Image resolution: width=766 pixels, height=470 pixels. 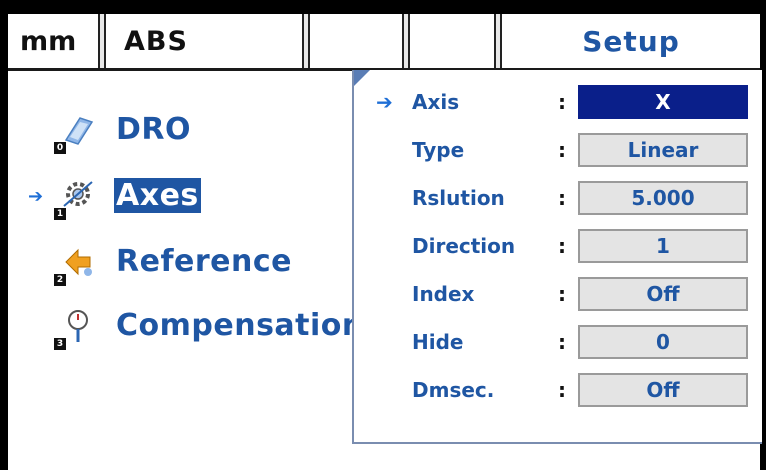 I want to click on menu-item-compensation: 3 Compensation, so click(x=185, y=330).